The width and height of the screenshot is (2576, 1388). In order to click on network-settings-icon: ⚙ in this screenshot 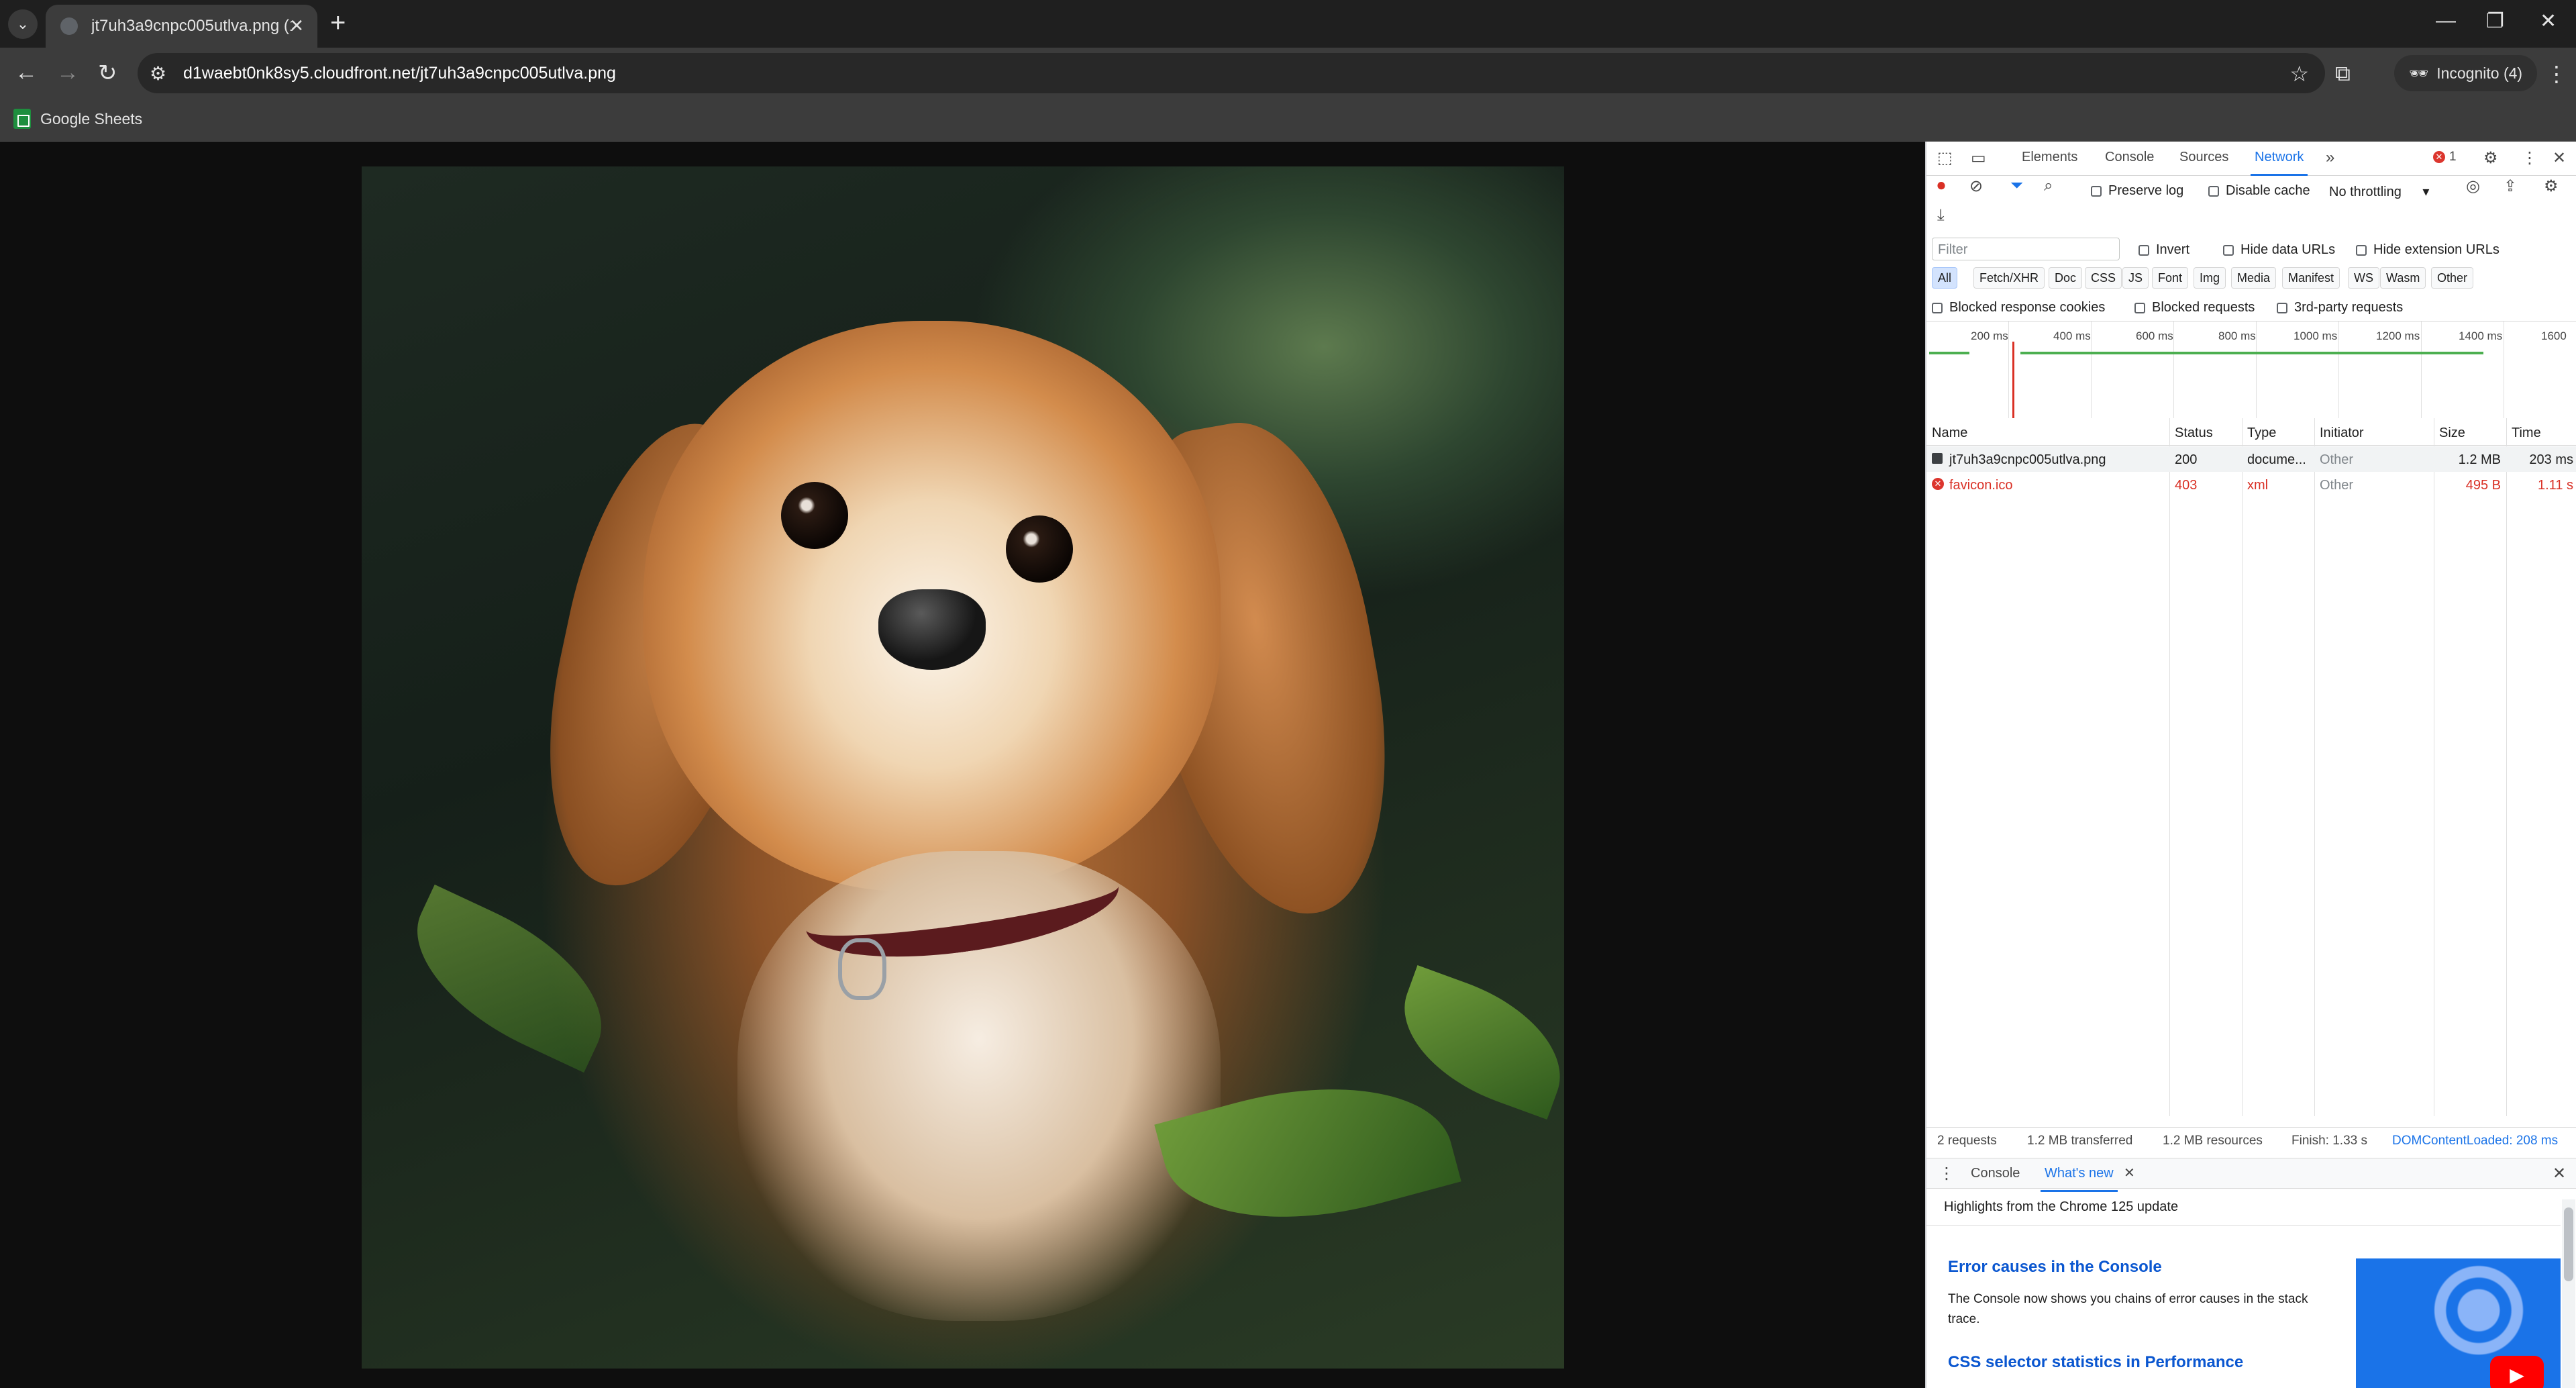, I will do `click(2551, 186)`.